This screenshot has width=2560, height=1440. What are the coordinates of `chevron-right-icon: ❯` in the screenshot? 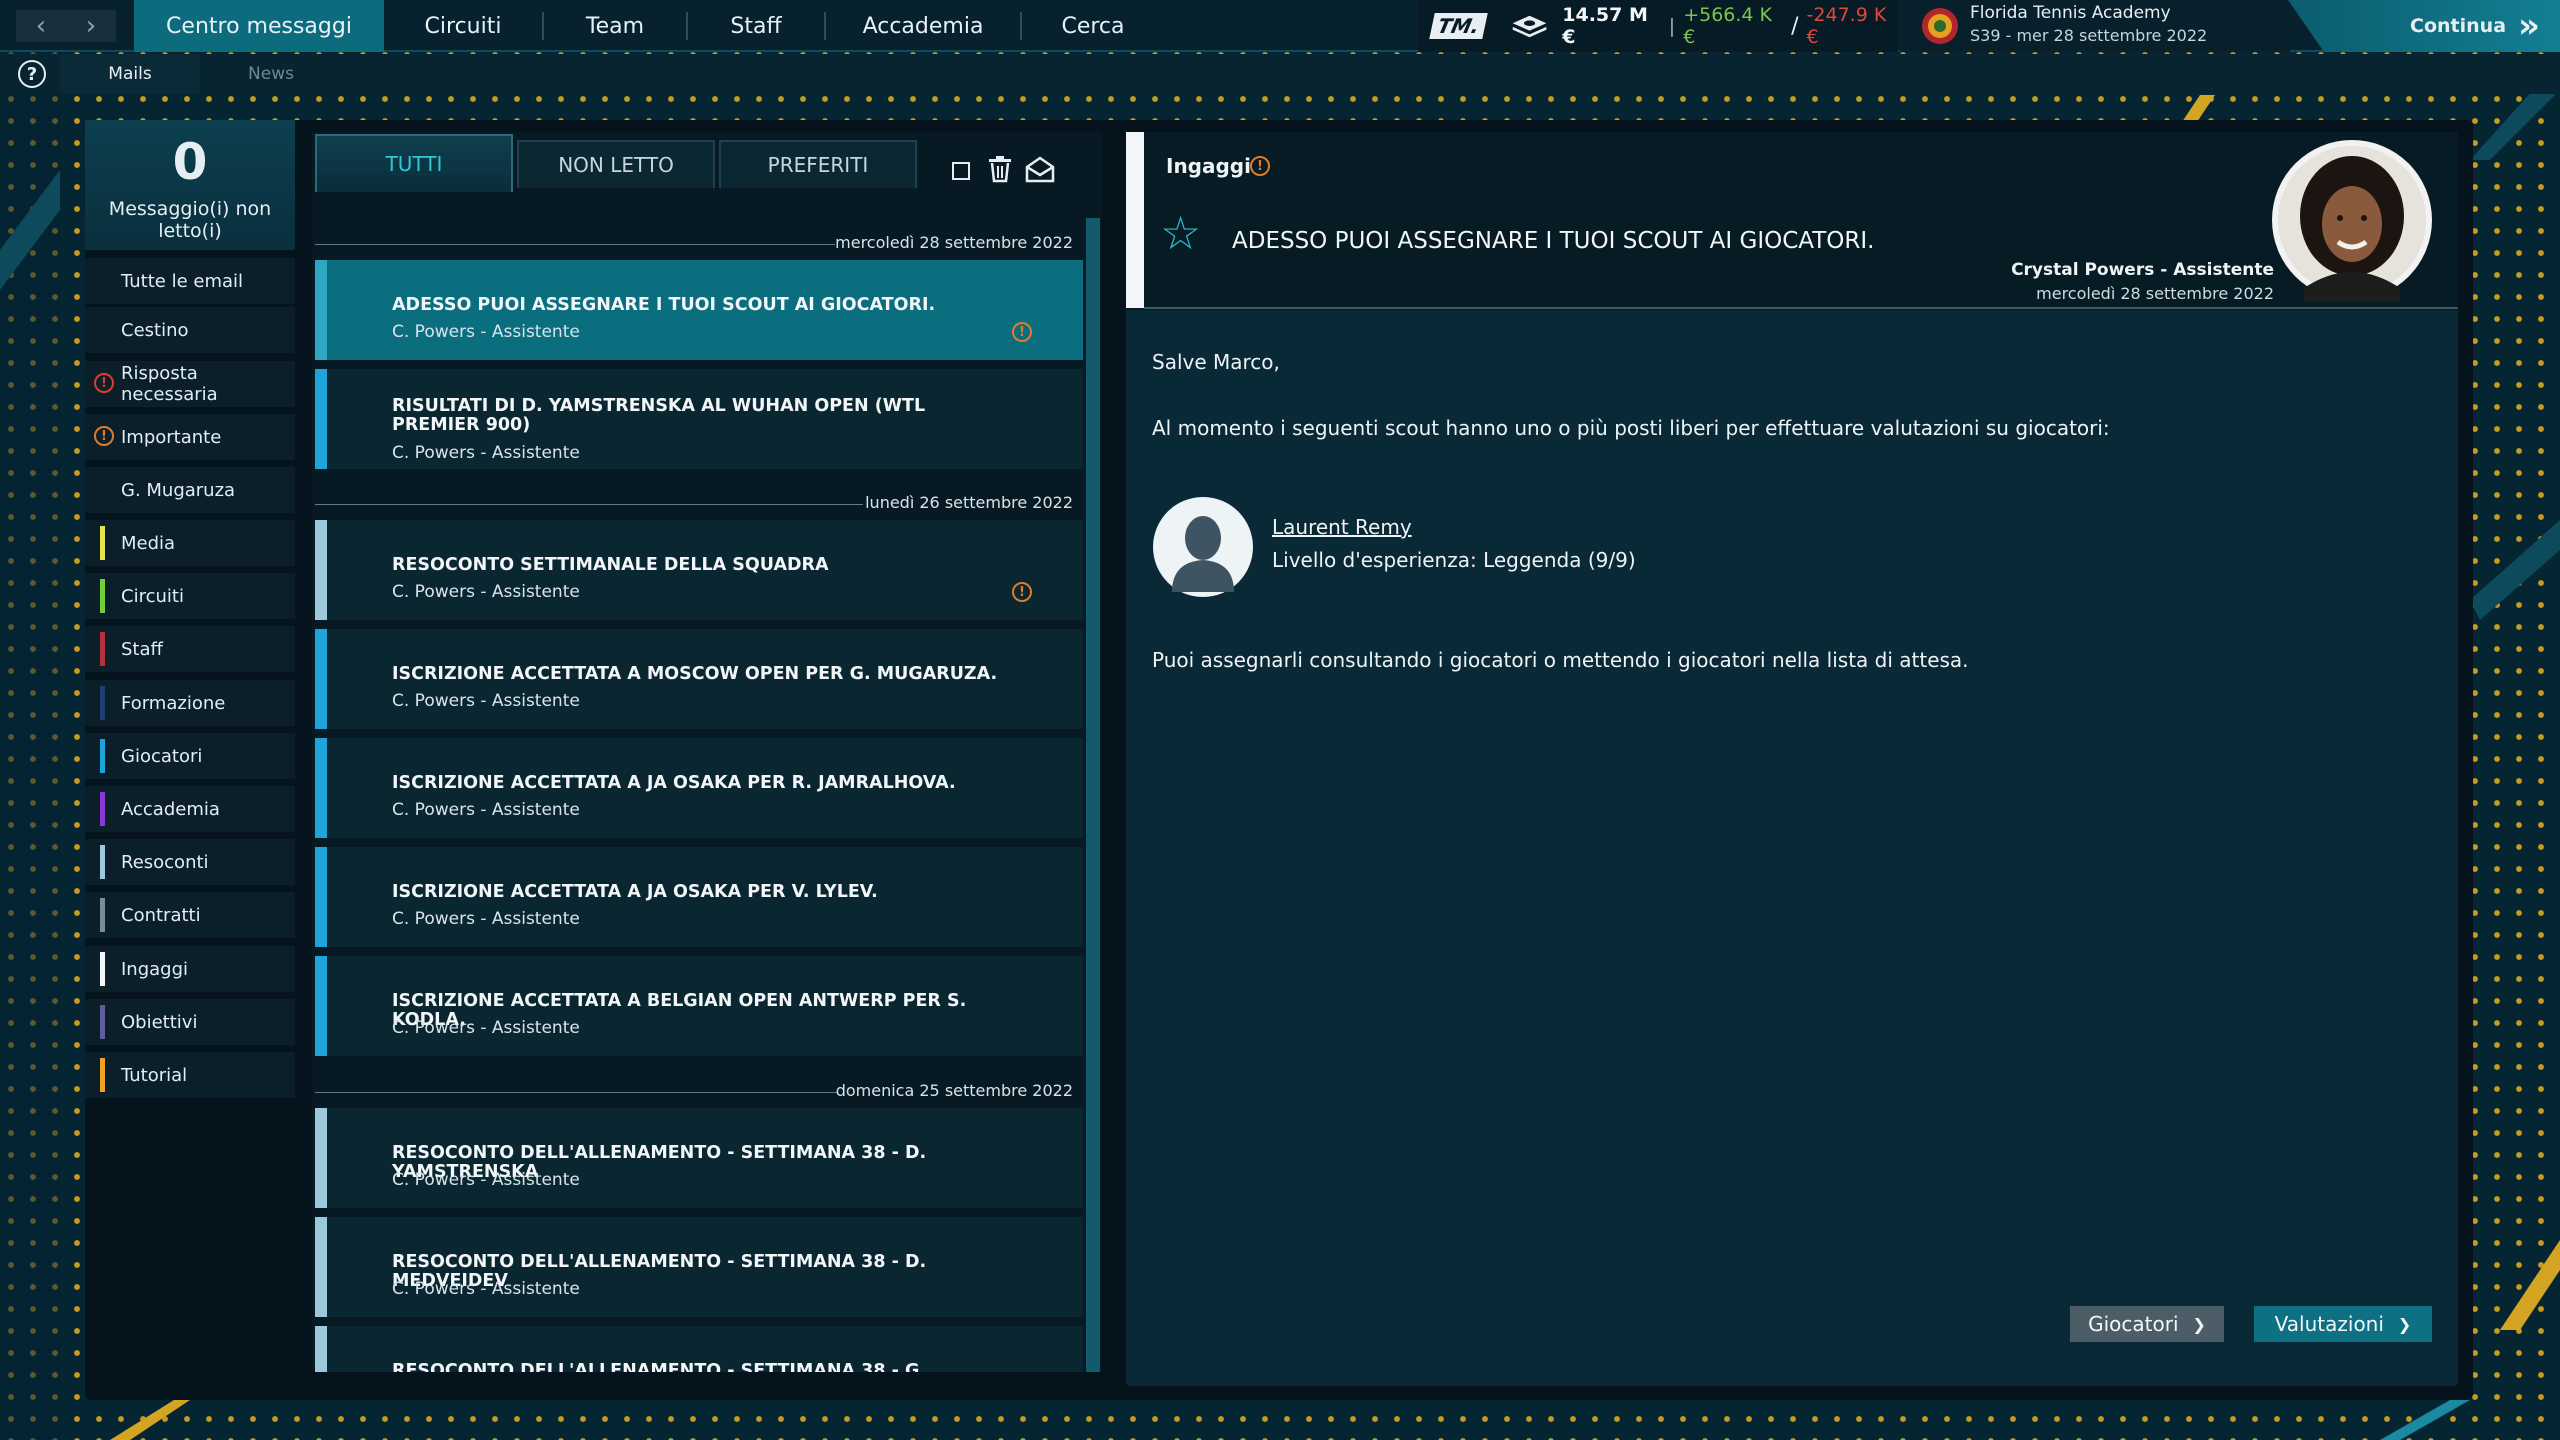 It's located at (2199, 1324).